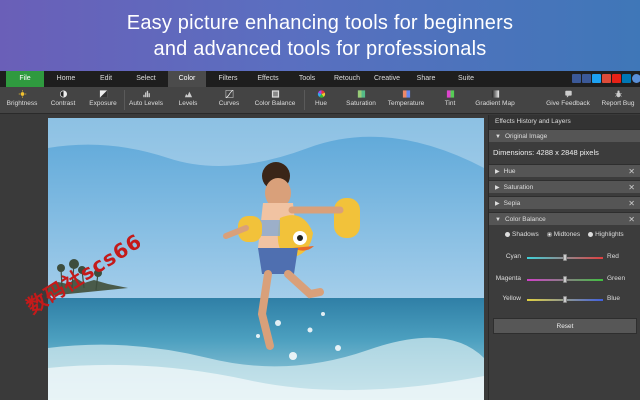  I want to click on curves-icon, so click(229, 94).